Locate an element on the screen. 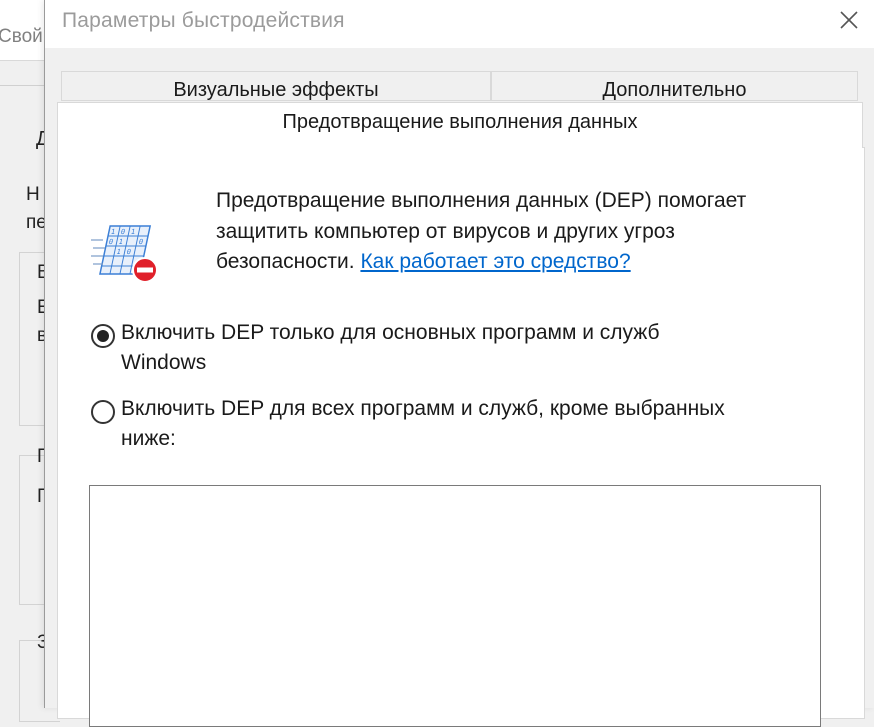  tab-label: Предотвращение выполнения данных is located at coordinates (460, 122).